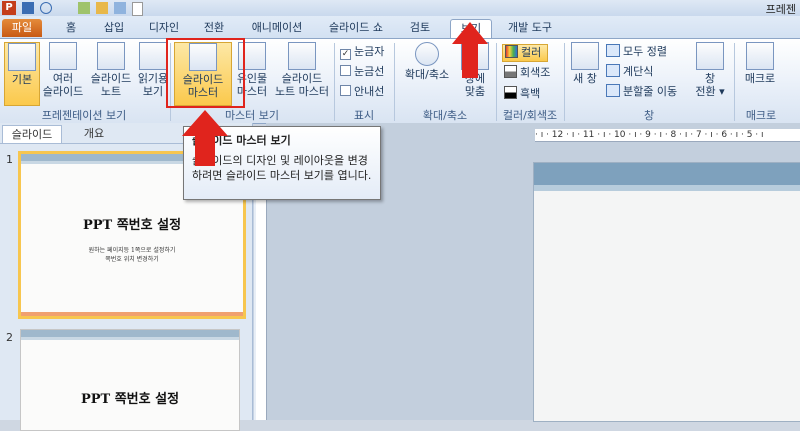  I want to click on checkbox-checked-icon: ✓, so click(345, 54).